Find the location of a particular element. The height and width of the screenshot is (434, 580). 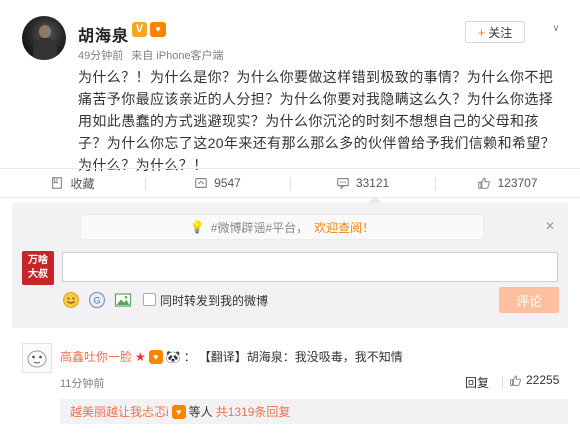

chevron-down-icon: ∨ is located at coordinates (556, 30).